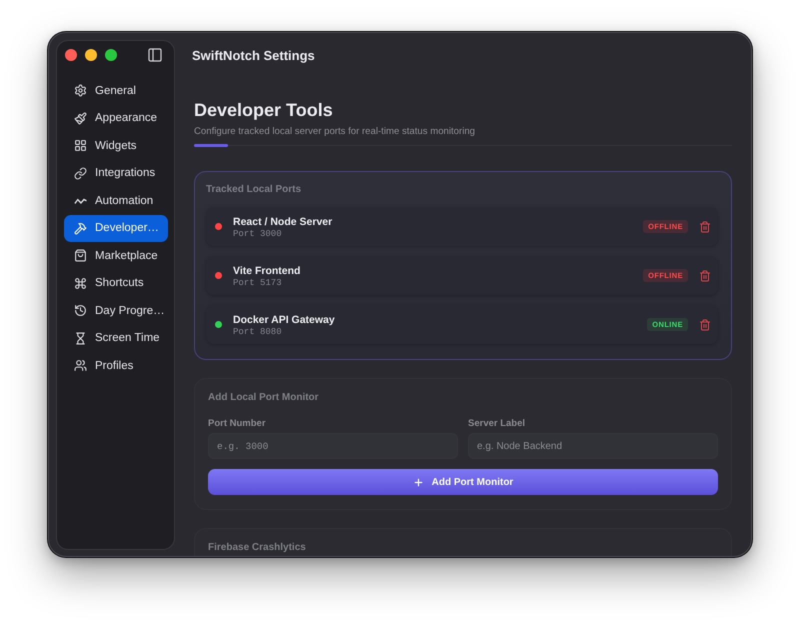 The image size is (800, 621). I want to click on sidebar-item: Integrations, so click(116, 173).